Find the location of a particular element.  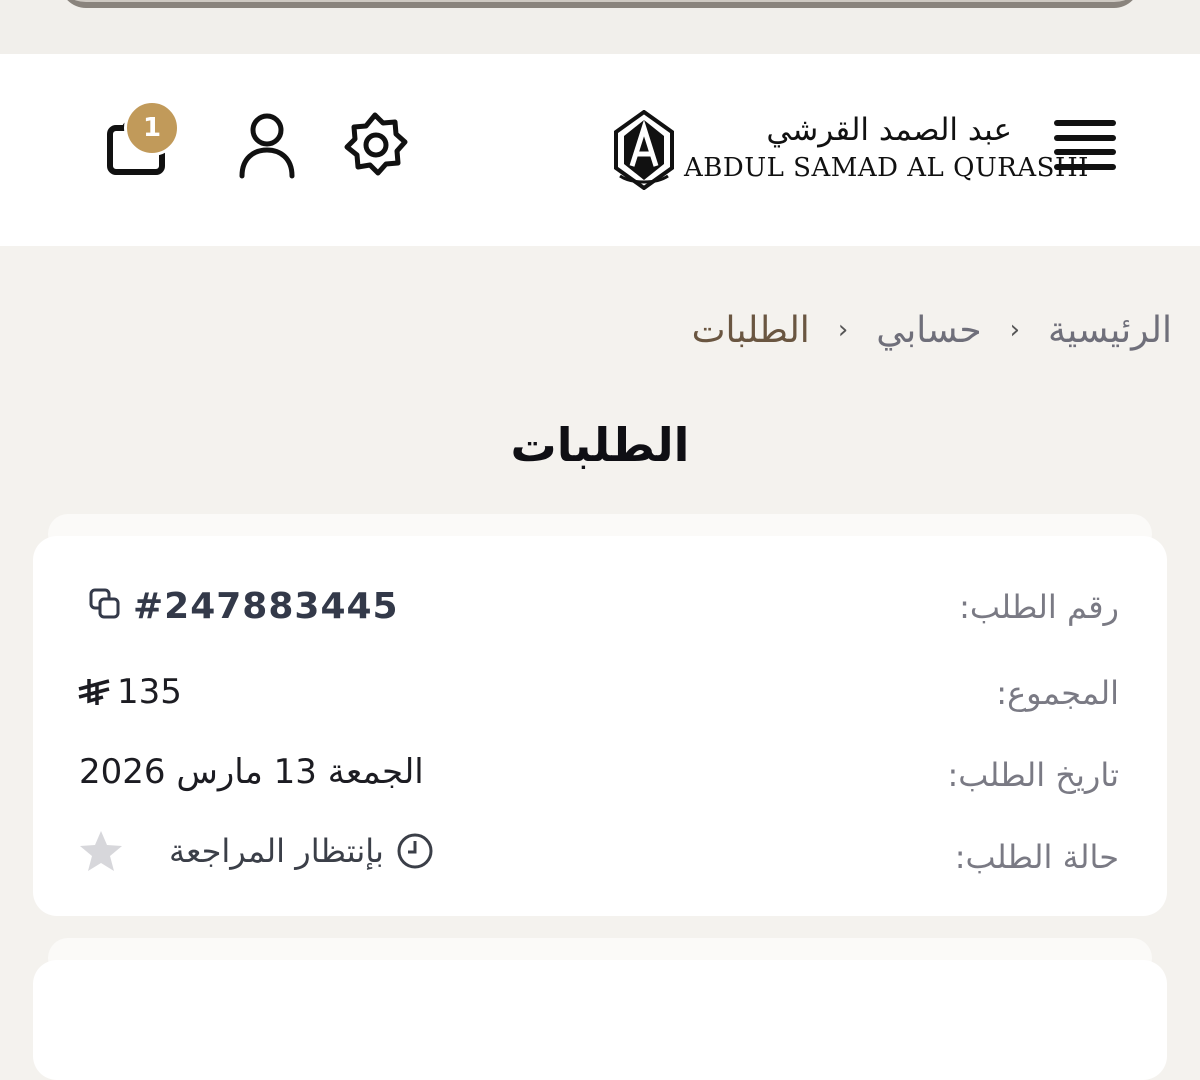

breadcrumb-home-link: الرئيسية is located at coordinates (1110, 330).